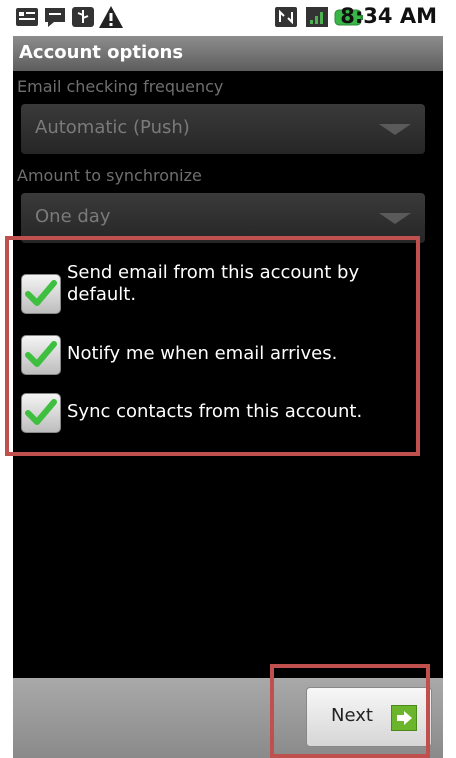 The image size is (456, 758). I want to click on status-time: 8:34 AM, so click(388, 16).